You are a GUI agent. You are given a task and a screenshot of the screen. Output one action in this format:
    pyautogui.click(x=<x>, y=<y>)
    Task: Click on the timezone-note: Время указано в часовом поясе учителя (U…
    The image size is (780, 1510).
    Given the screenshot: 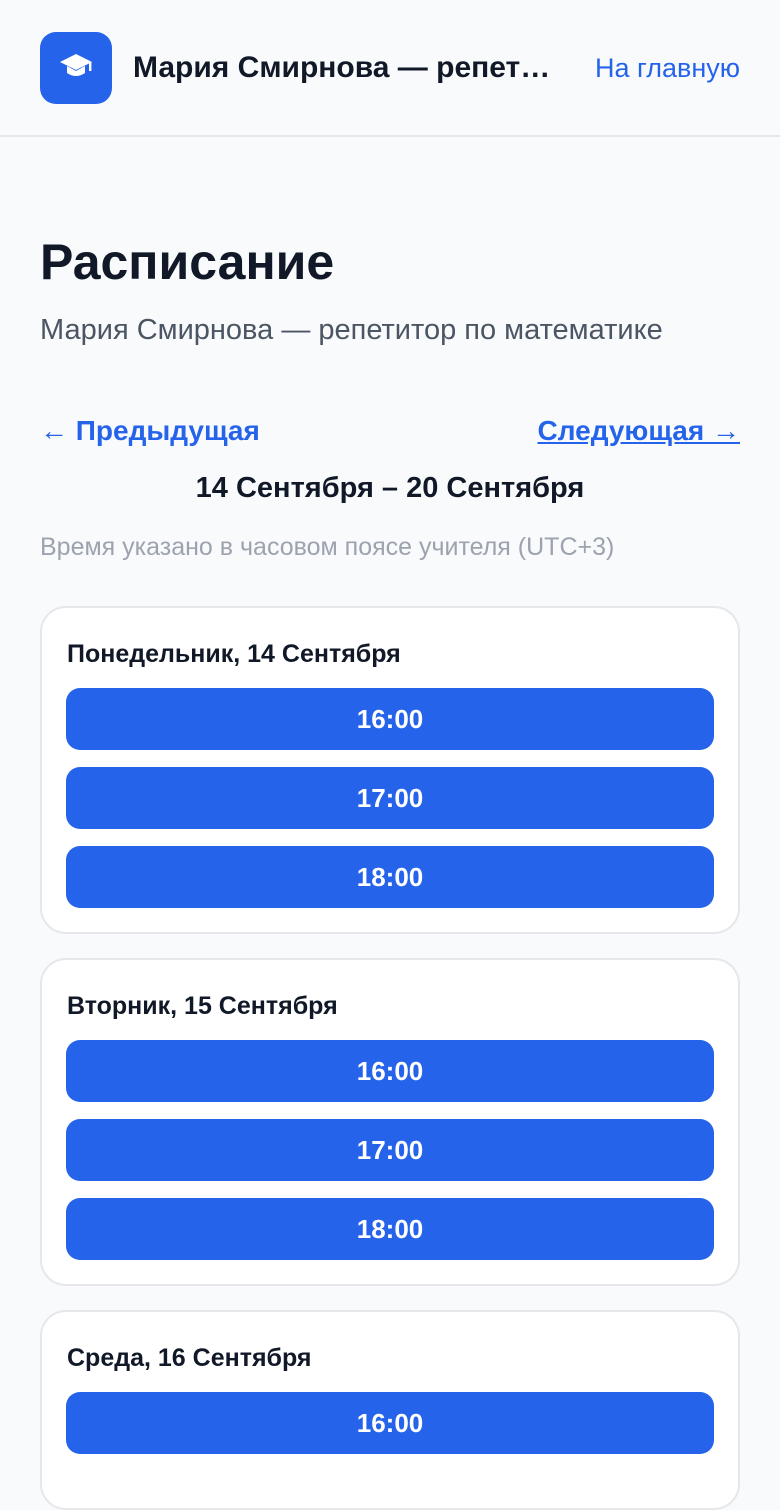 What is the action you would take?
    pyautogui.click(x=327, y=547)
    